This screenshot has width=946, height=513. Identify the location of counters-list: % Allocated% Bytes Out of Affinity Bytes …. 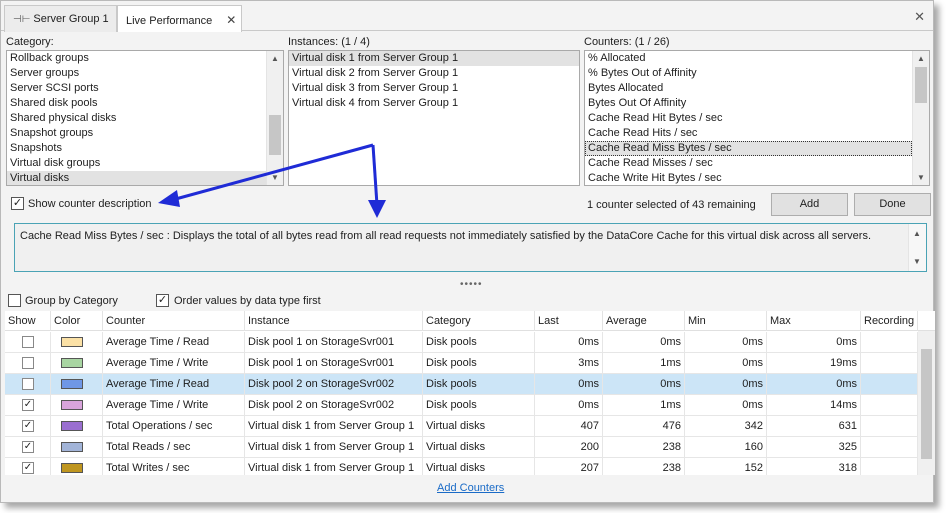
(757, 118).